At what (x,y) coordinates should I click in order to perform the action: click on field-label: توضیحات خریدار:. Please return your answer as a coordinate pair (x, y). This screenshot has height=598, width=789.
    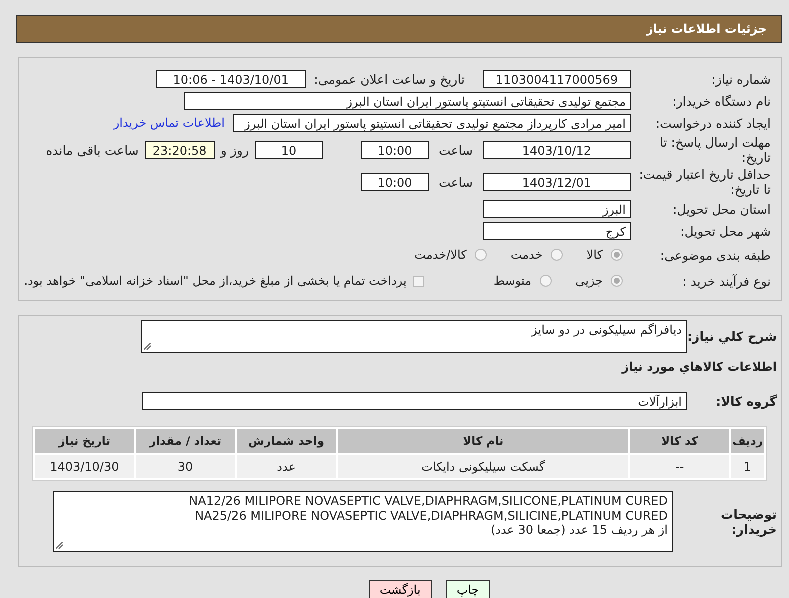
    Looking at the image, I should click on (748, 521).